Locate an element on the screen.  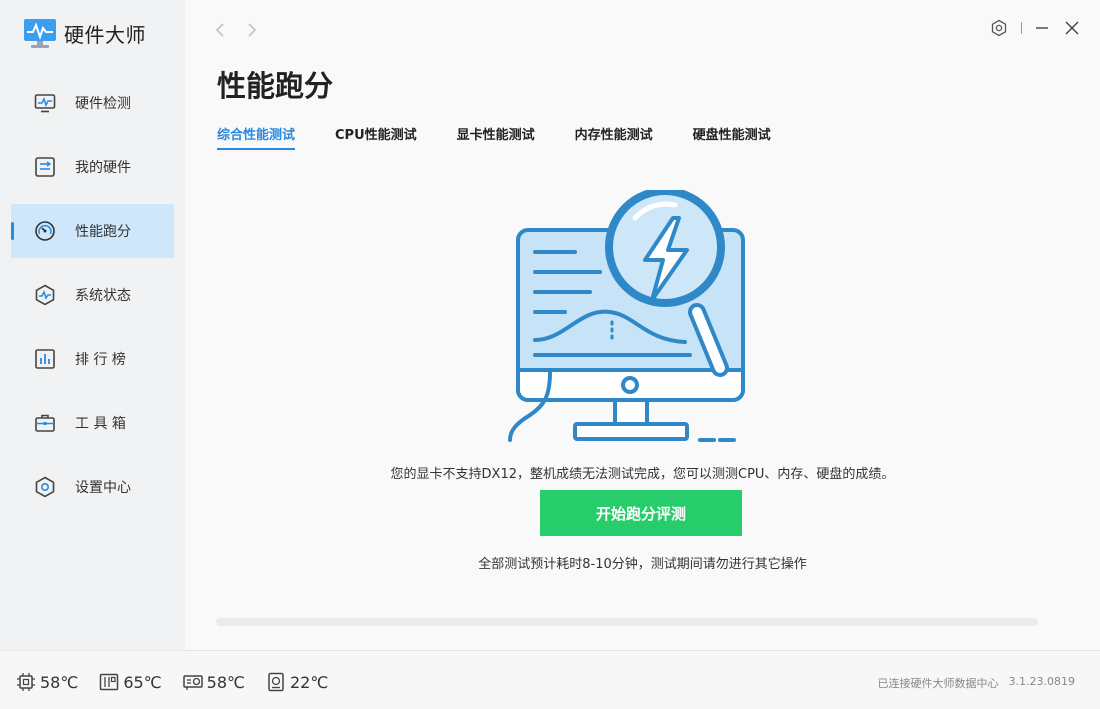
tab-disk: 硬盘性能测试 is located at coordinates (732, 137).